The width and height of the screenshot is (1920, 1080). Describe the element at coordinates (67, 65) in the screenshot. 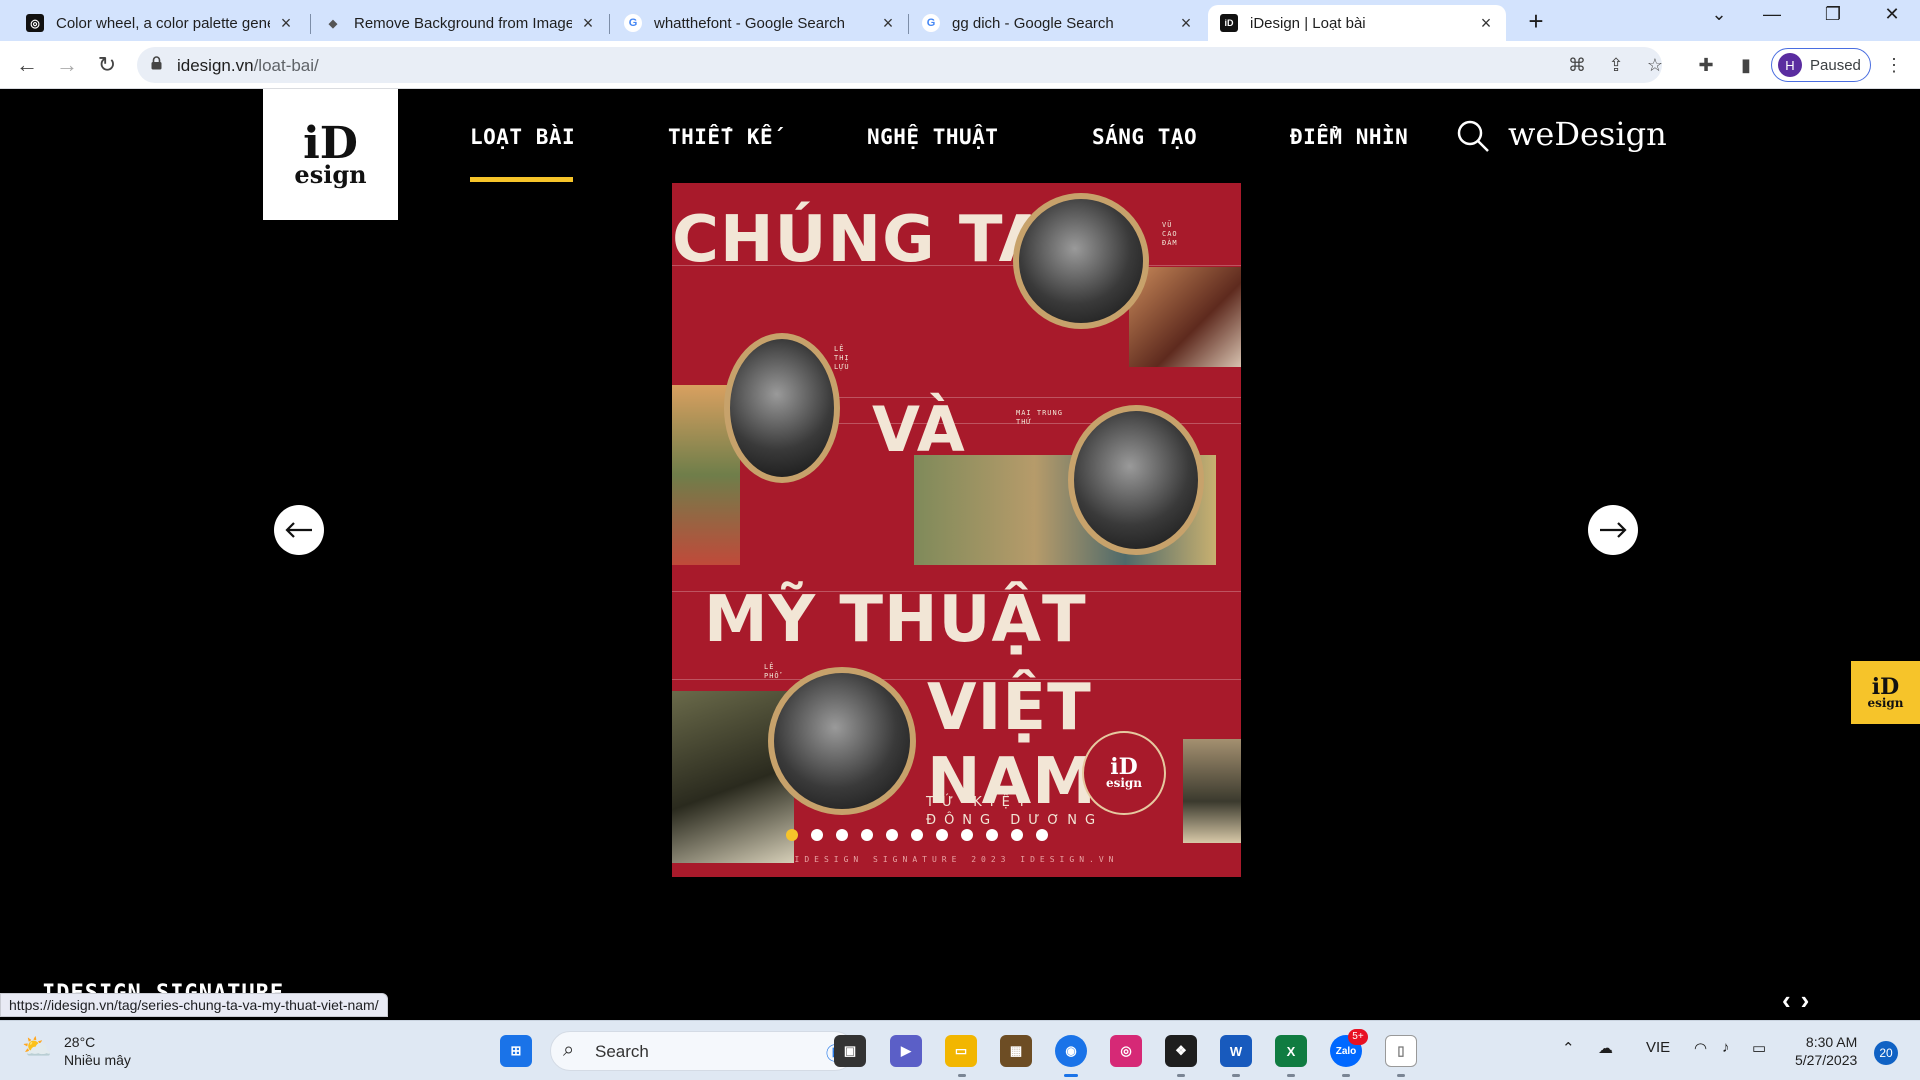

I see `forward-arrow-icon: →` at that location.